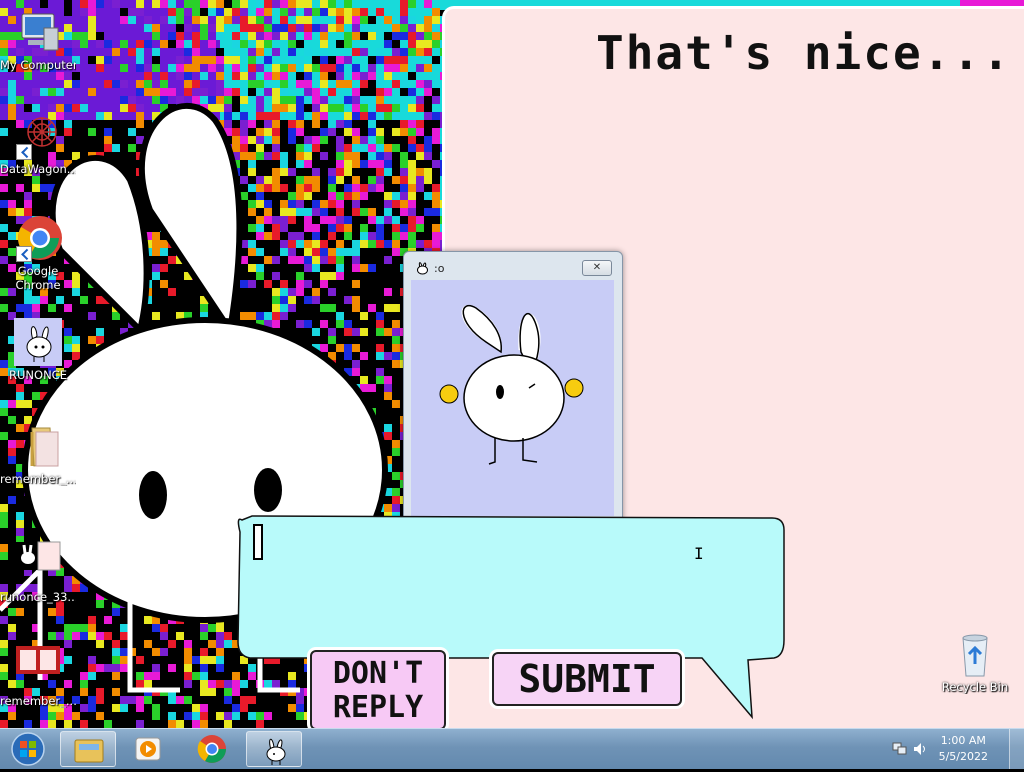 The height and width of the screenshot is (772, 1024). Describe the element at coordinates (38, 136) in the screenshot. I see `spider-web-icon` at that location.